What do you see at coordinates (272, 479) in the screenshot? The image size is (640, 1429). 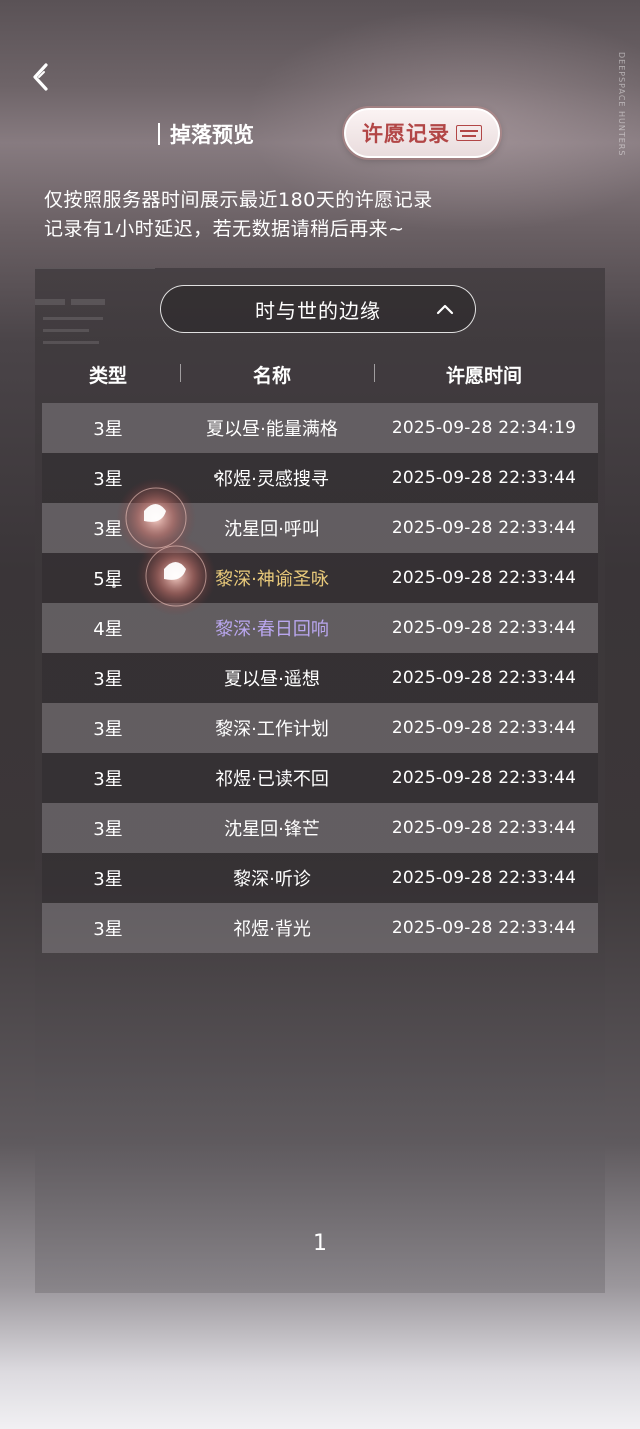 I see `cell-name: 祁煜·灵感搜寻` at bounding box center [272, 479].